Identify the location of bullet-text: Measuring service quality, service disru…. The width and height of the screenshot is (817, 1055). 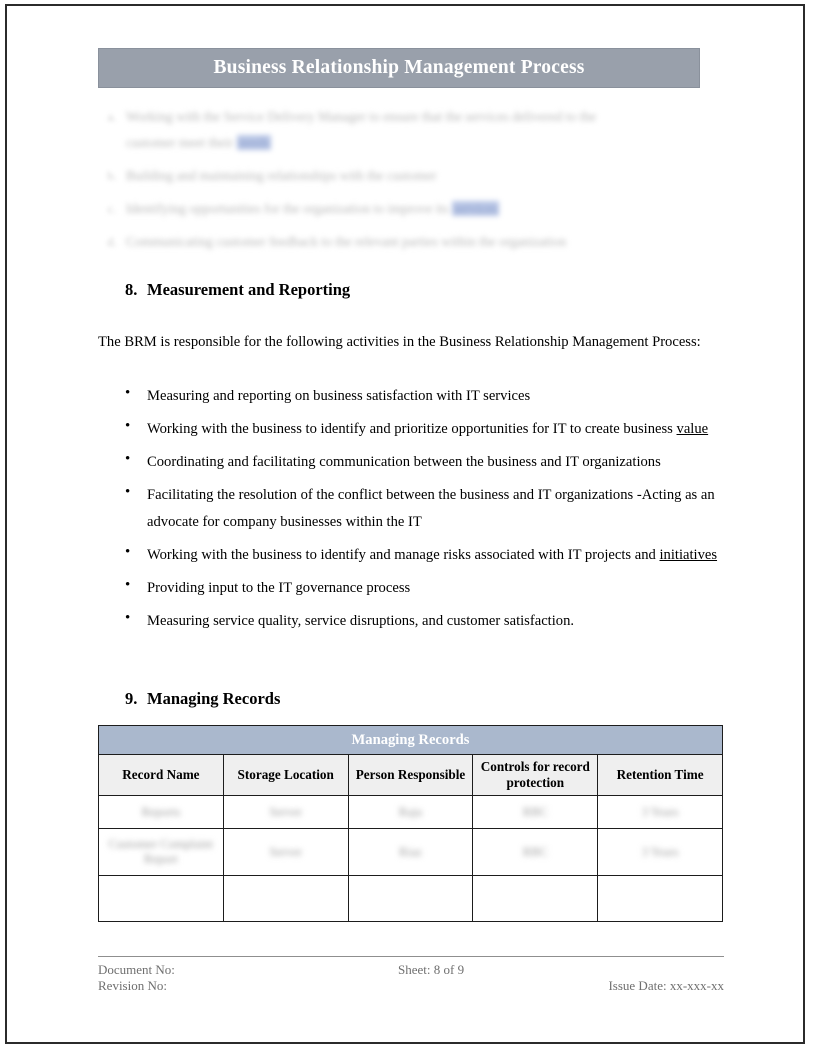
(436, 621).